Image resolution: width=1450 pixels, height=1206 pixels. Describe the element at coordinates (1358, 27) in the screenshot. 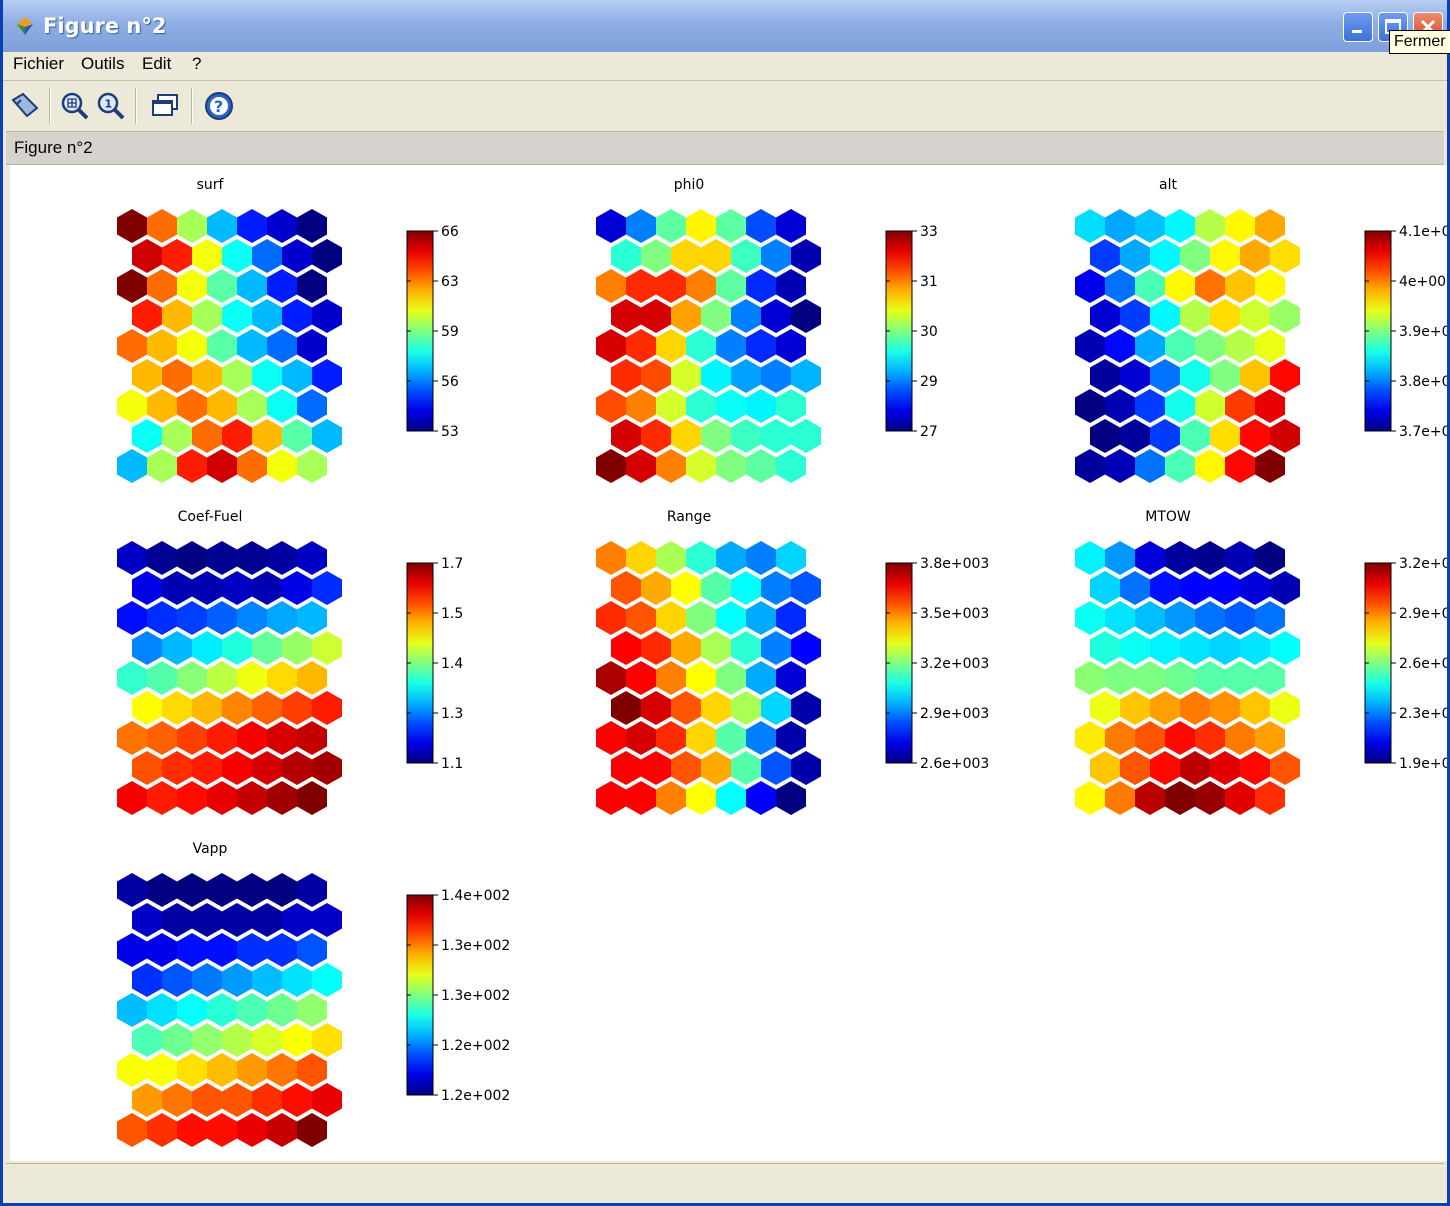

I see `minimize-button` at that location.